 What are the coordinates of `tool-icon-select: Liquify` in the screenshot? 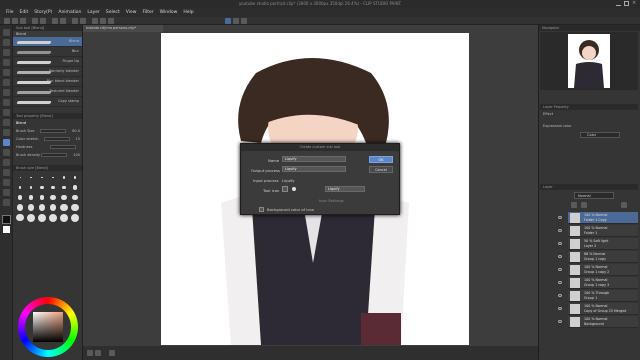 It's located at (345, 189).